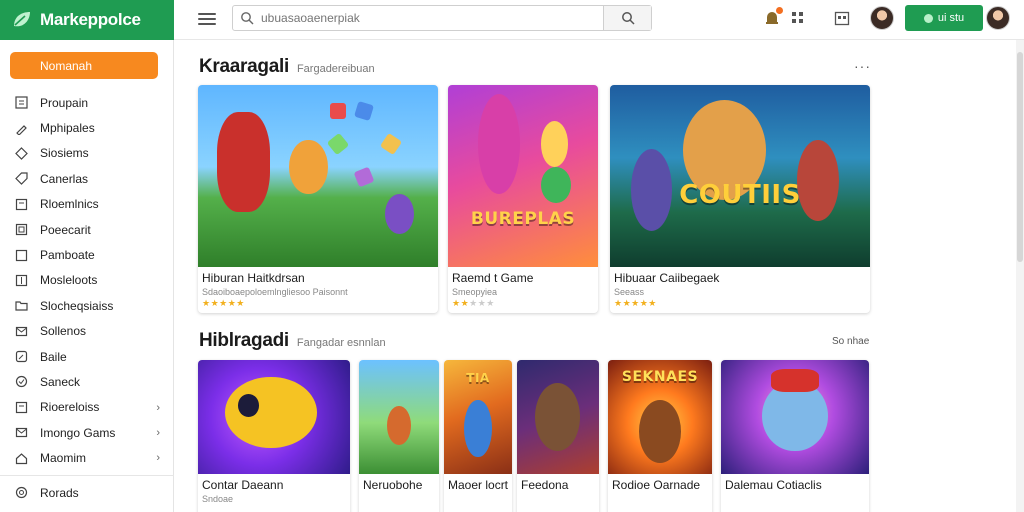  I want to click on game-thumbnail: COUTIIS, so click(740, 176).